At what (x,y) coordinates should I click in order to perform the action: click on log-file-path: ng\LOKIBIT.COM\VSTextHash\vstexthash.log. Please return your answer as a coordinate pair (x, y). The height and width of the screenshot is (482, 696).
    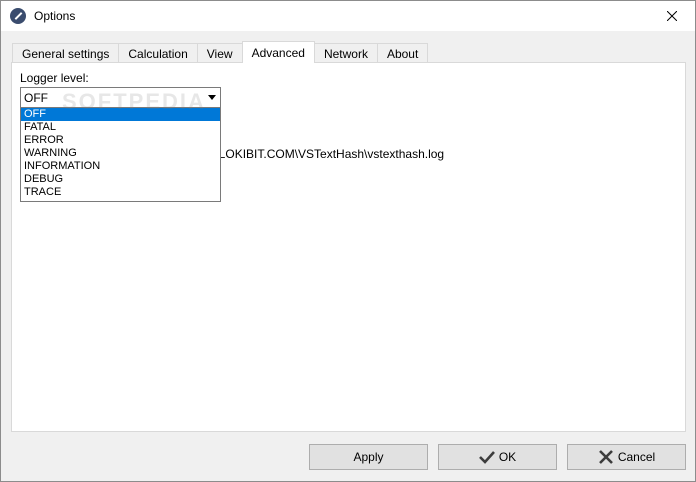
    Looking at the image, I should click on (323, 154).